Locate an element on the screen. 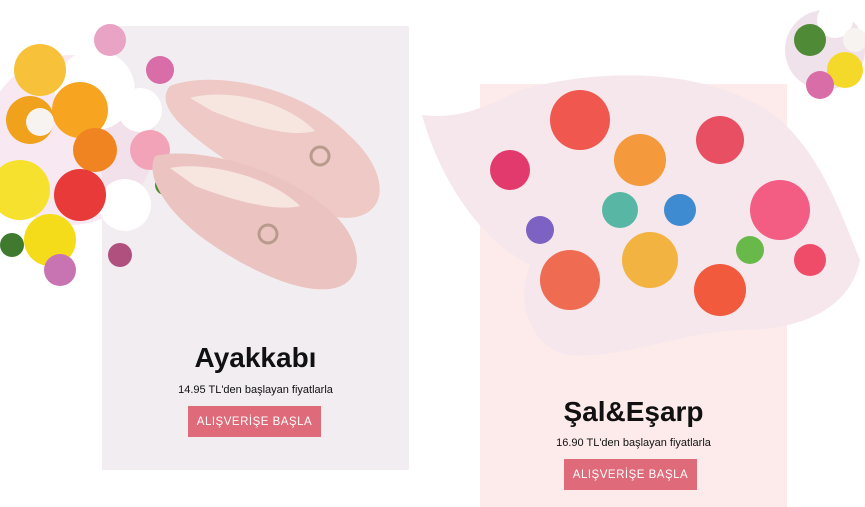  card-price-subtitle: 14.95 TL'den başlayan fiyatlarla is located at coordinates (255, 390).